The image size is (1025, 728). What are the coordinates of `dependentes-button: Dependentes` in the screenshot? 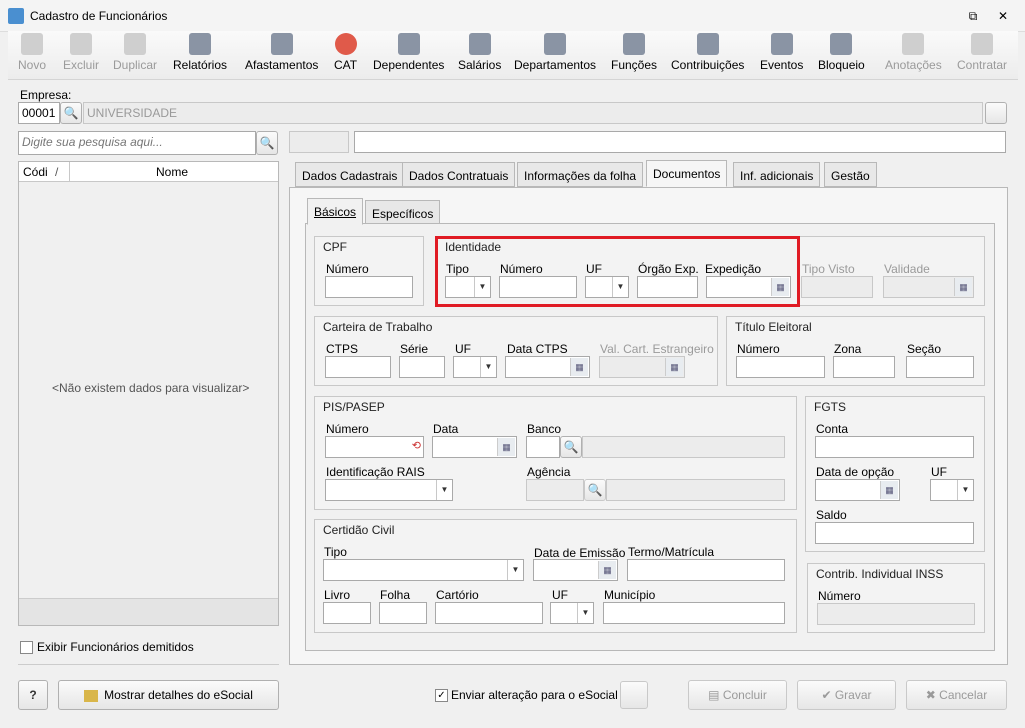 It's located at (408, 52).